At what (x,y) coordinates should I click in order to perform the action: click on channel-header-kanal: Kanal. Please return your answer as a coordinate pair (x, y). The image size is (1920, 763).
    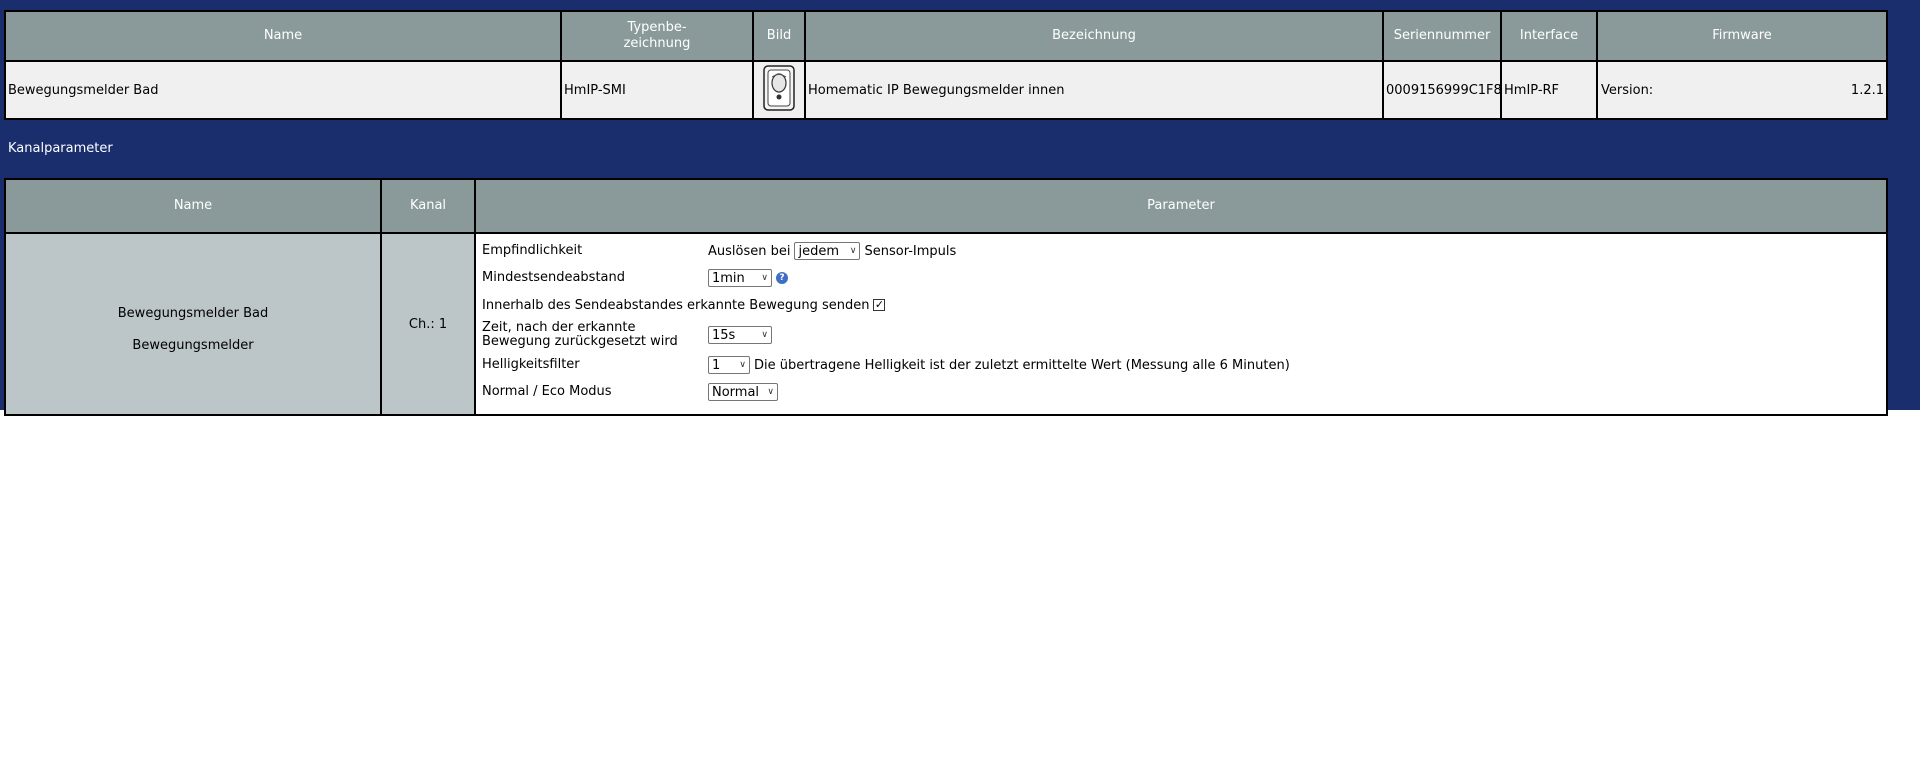
    Looking at the image, I should click on (428, 206).